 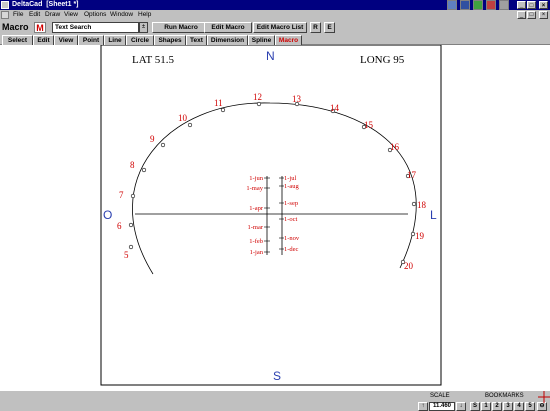 I want to click on macro-icon: M, so click(x=40, y=27).